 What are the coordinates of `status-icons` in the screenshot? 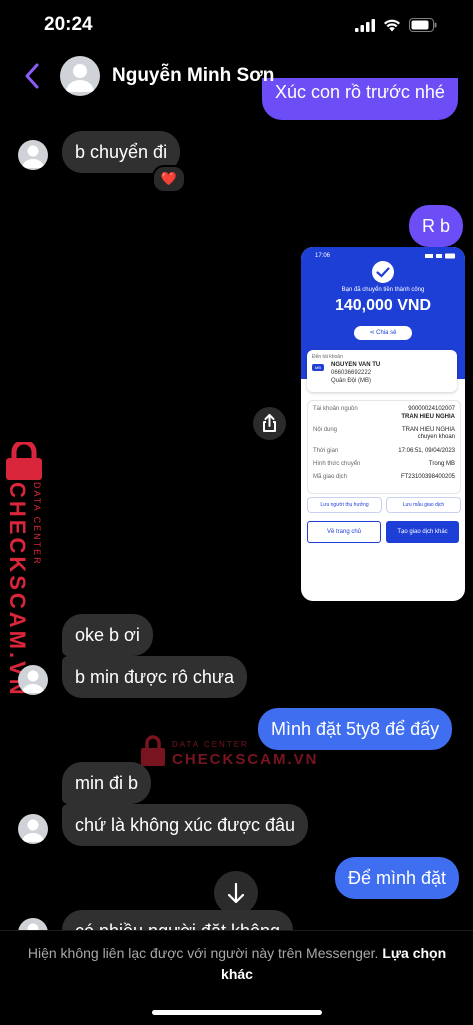 It's located at (396, 25).